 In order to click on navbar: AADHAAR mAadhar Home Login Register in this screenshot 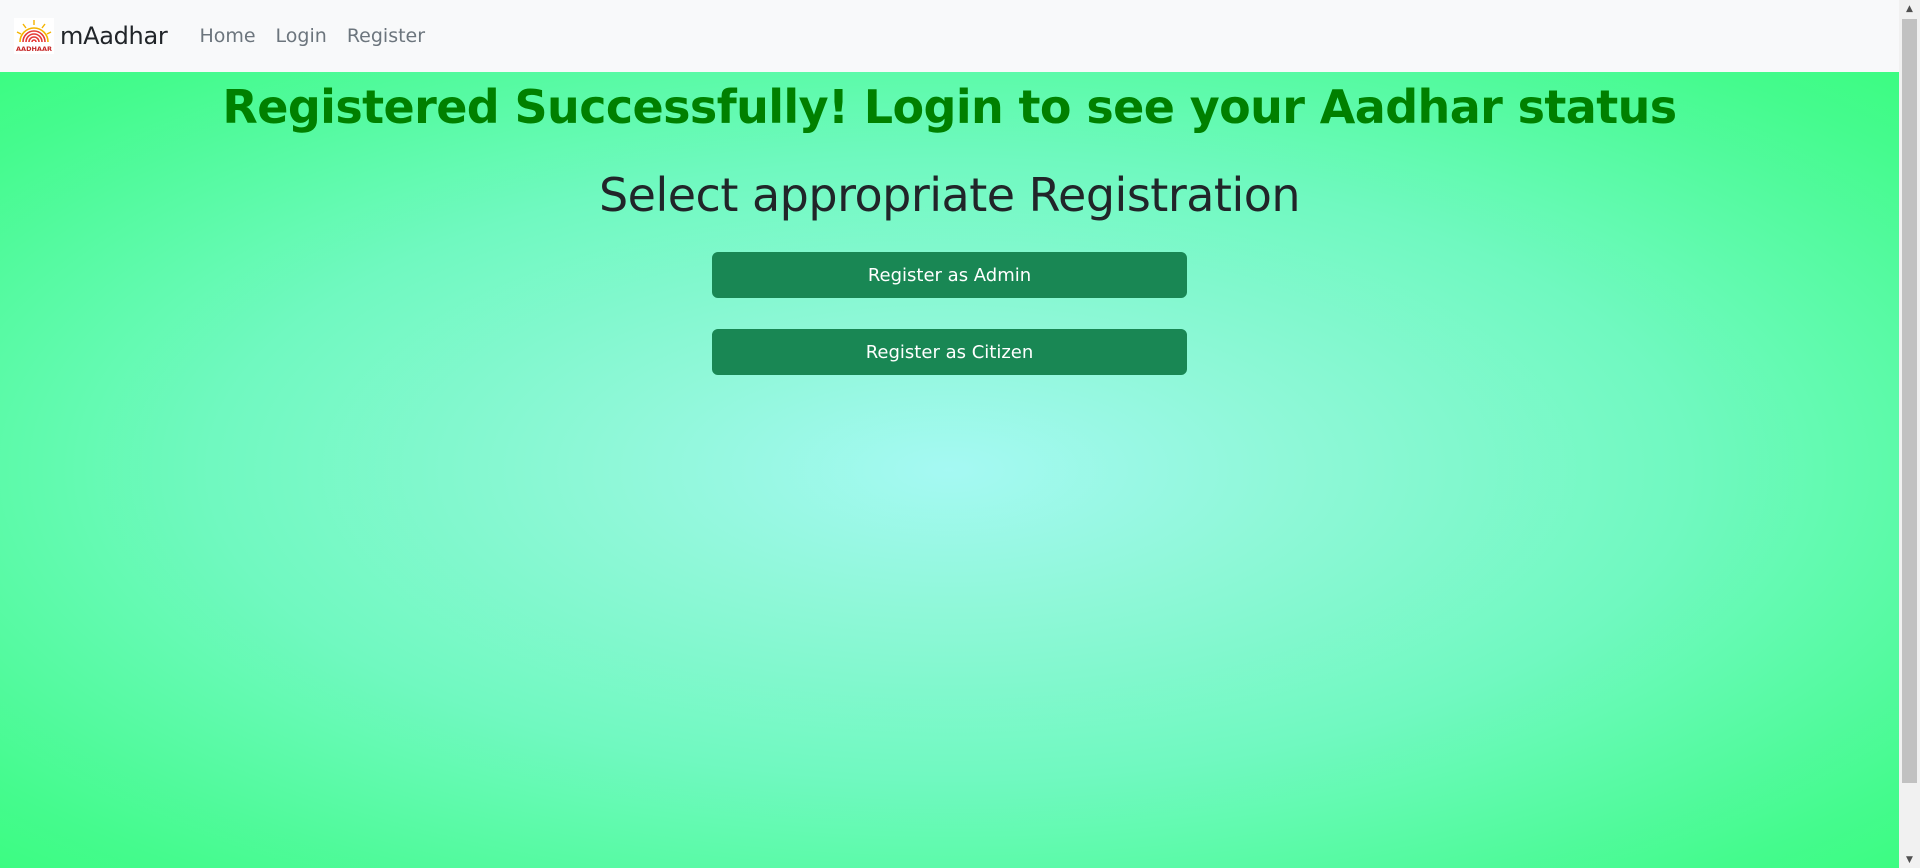, I will do `click(949, 36)`.